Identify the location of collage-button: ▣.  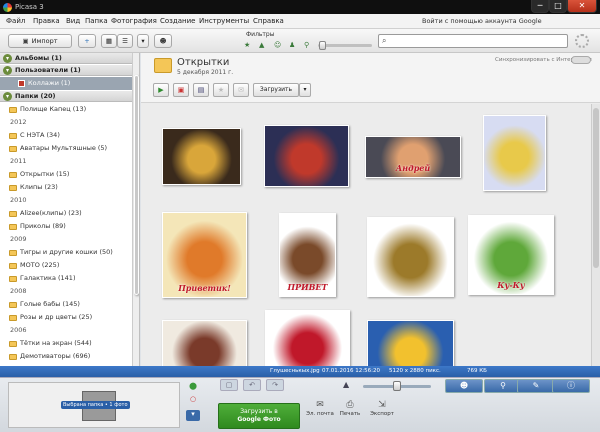
(181, 90).